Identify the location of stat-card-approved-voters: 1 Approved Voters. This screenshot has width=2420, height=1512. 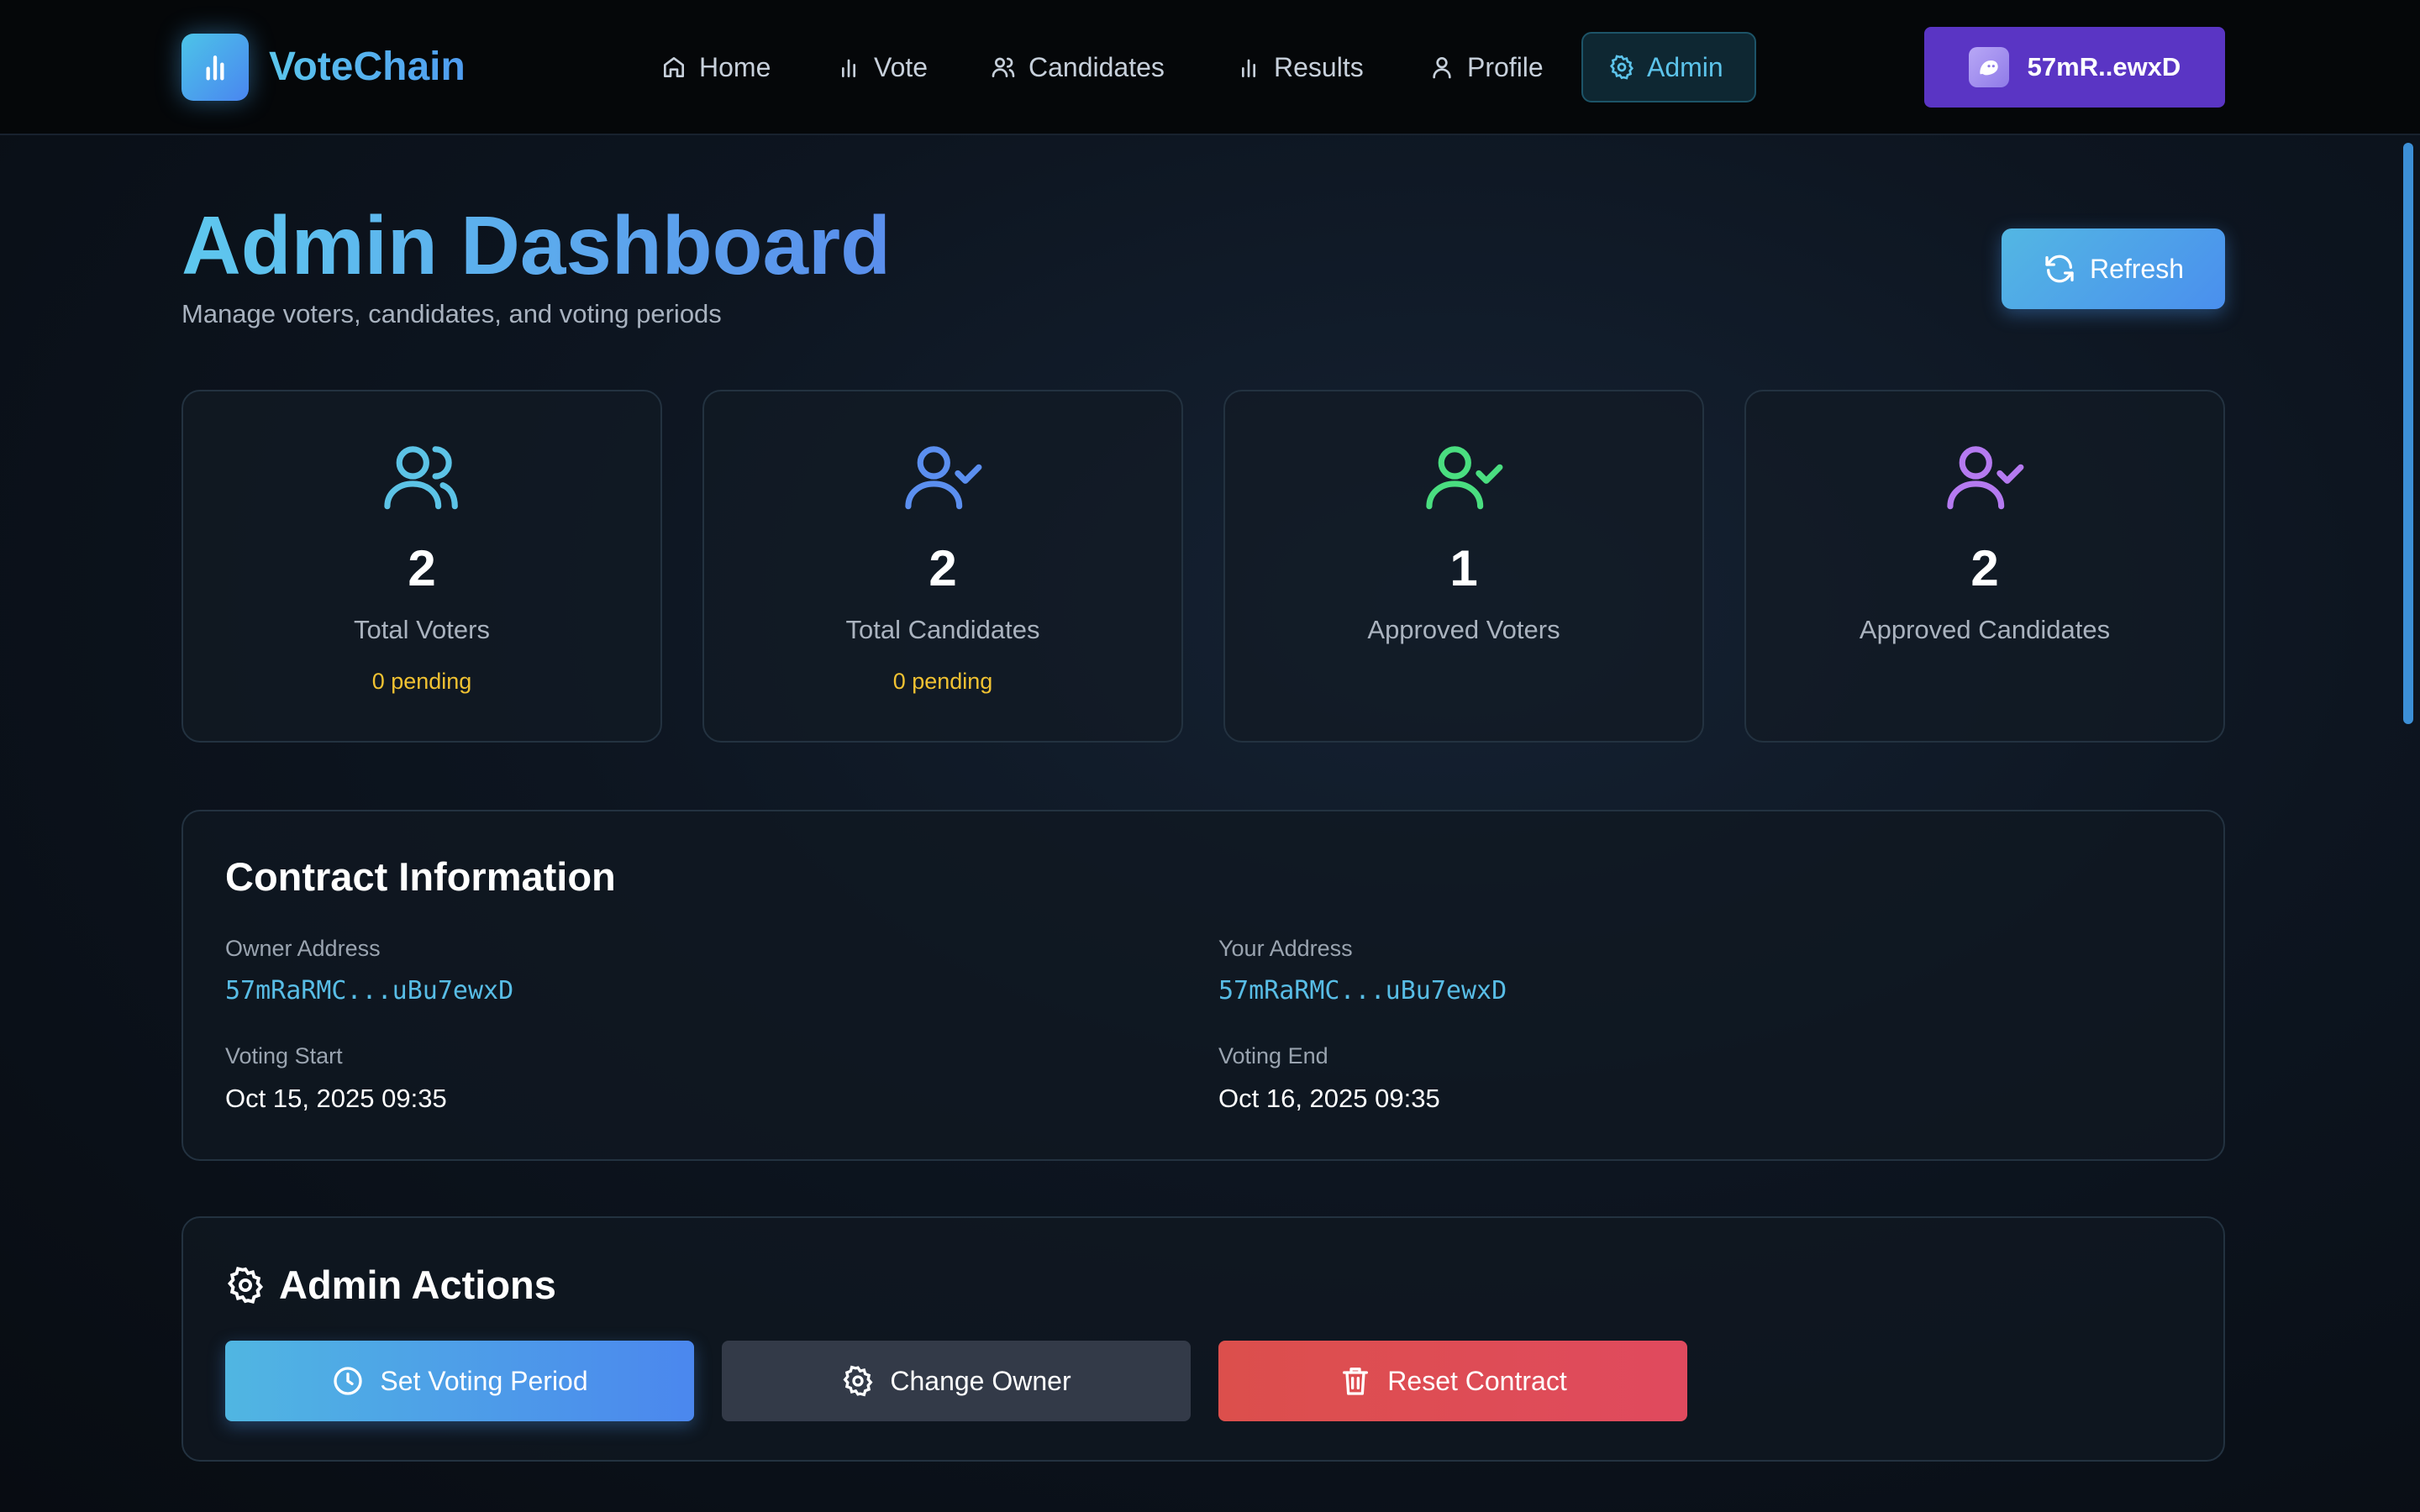
(1464, 566).